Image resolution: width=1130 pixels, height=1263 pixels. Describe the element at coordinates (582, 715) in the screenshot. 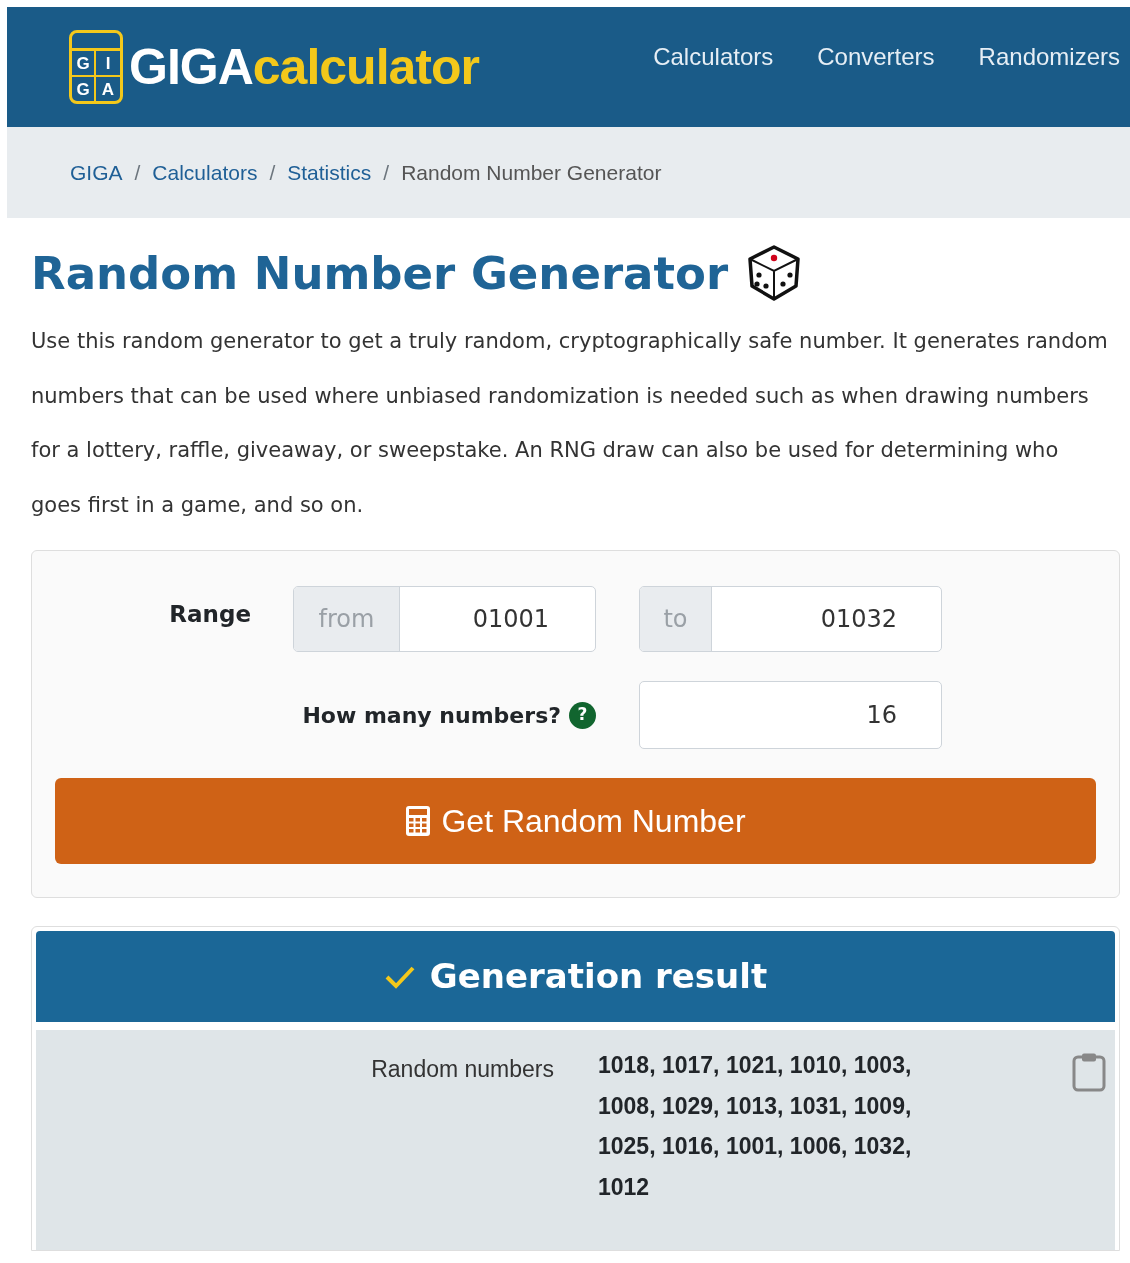

I see `help-icon: ?` at that location.